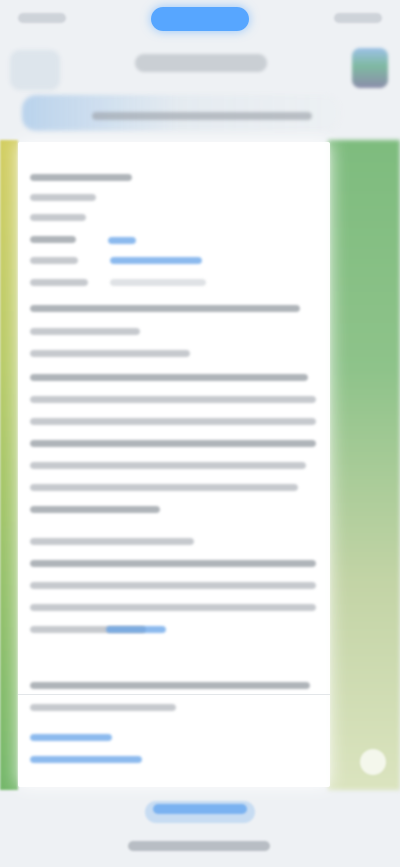 This screenshot has width=400, height=867. I want to click on avatar, so click(370, 68).